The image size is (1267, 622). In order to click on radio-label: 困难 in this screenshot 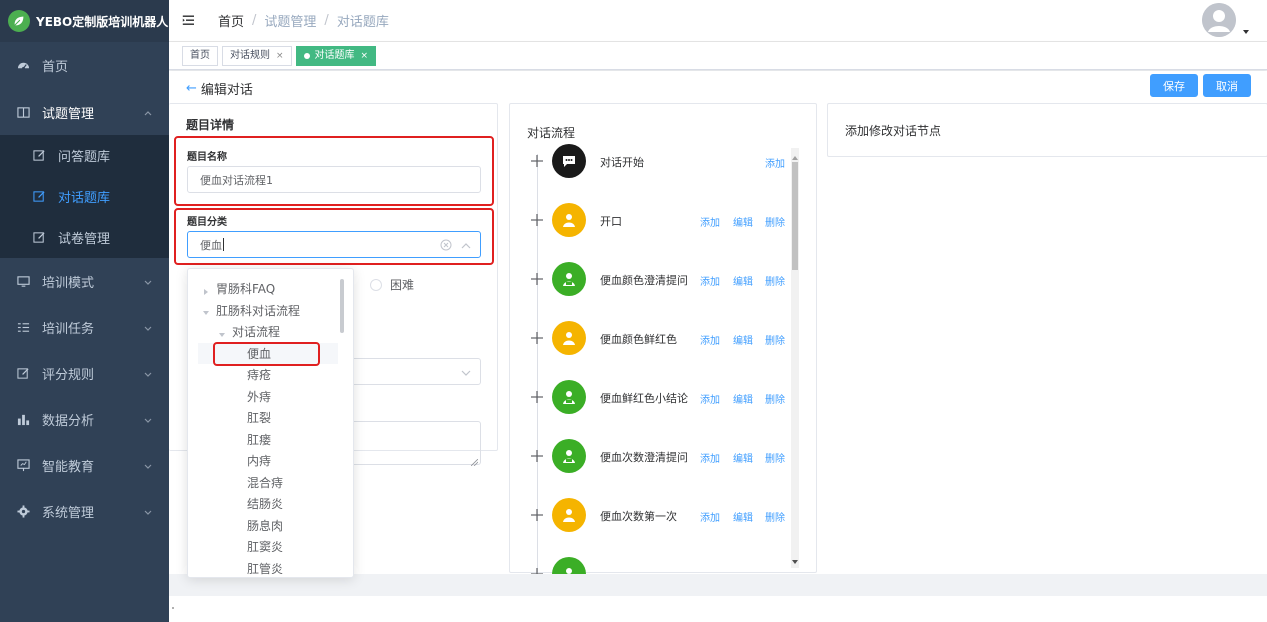, I will do `click(402, 285)`.